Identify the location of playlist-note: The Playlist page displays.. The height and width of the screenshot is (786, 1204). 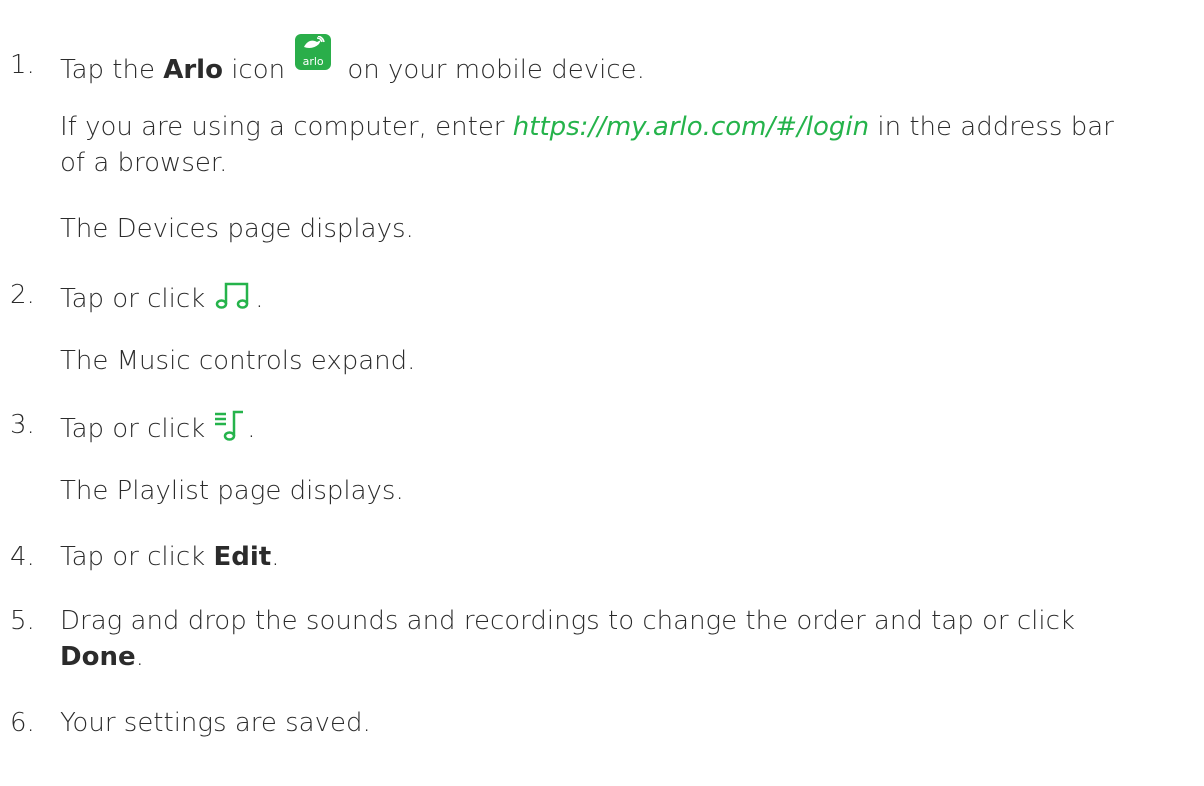
(232, 491).